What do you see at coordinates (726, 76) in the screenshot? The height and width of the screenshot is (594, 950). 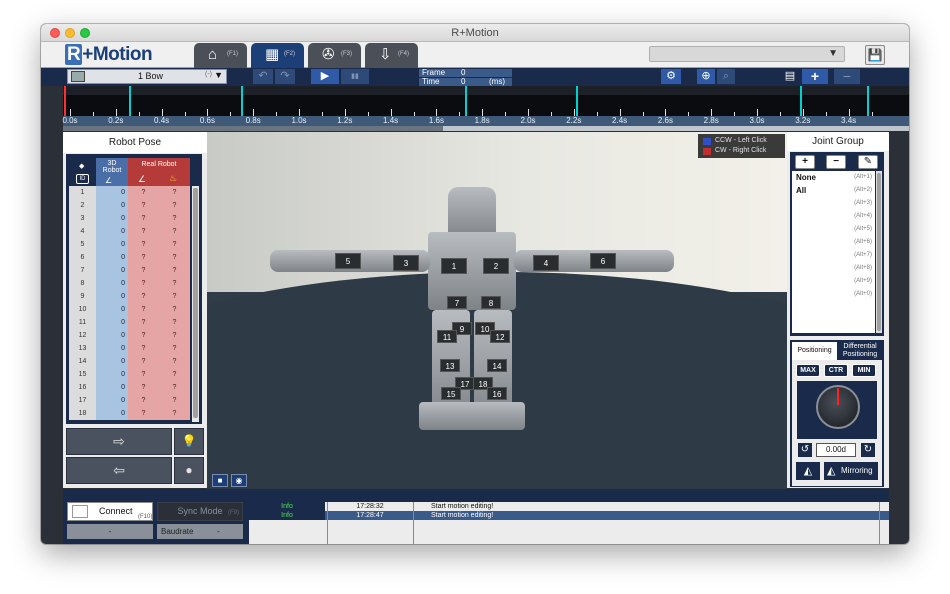 I see `zoom-out-button: ⌕` at bounding box center [726, 76].